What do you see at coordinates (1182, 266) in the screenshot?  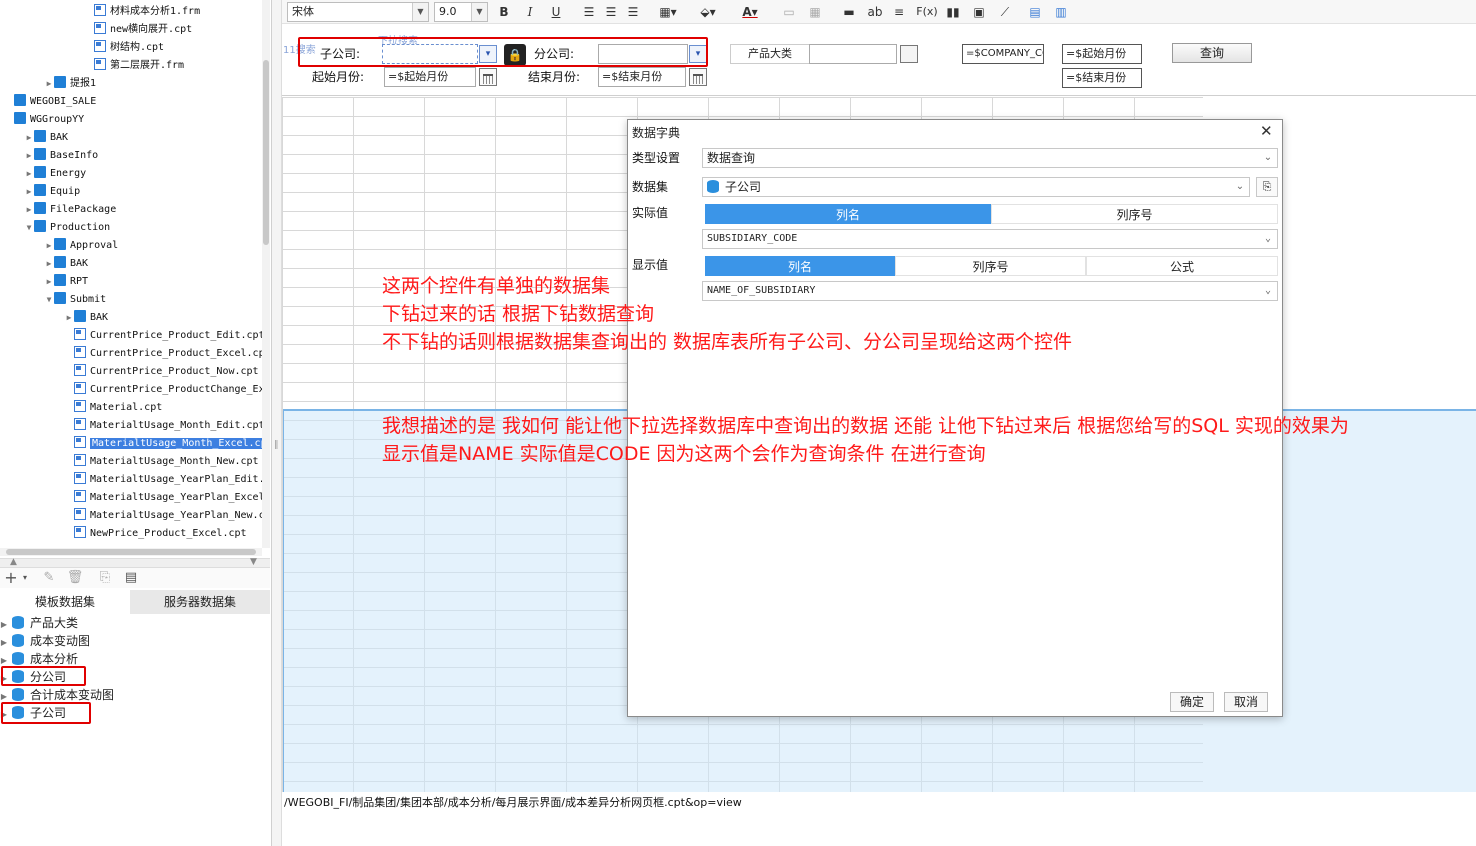 I see `display-tab-formula: 公式` at bounding box center [1182, 266].